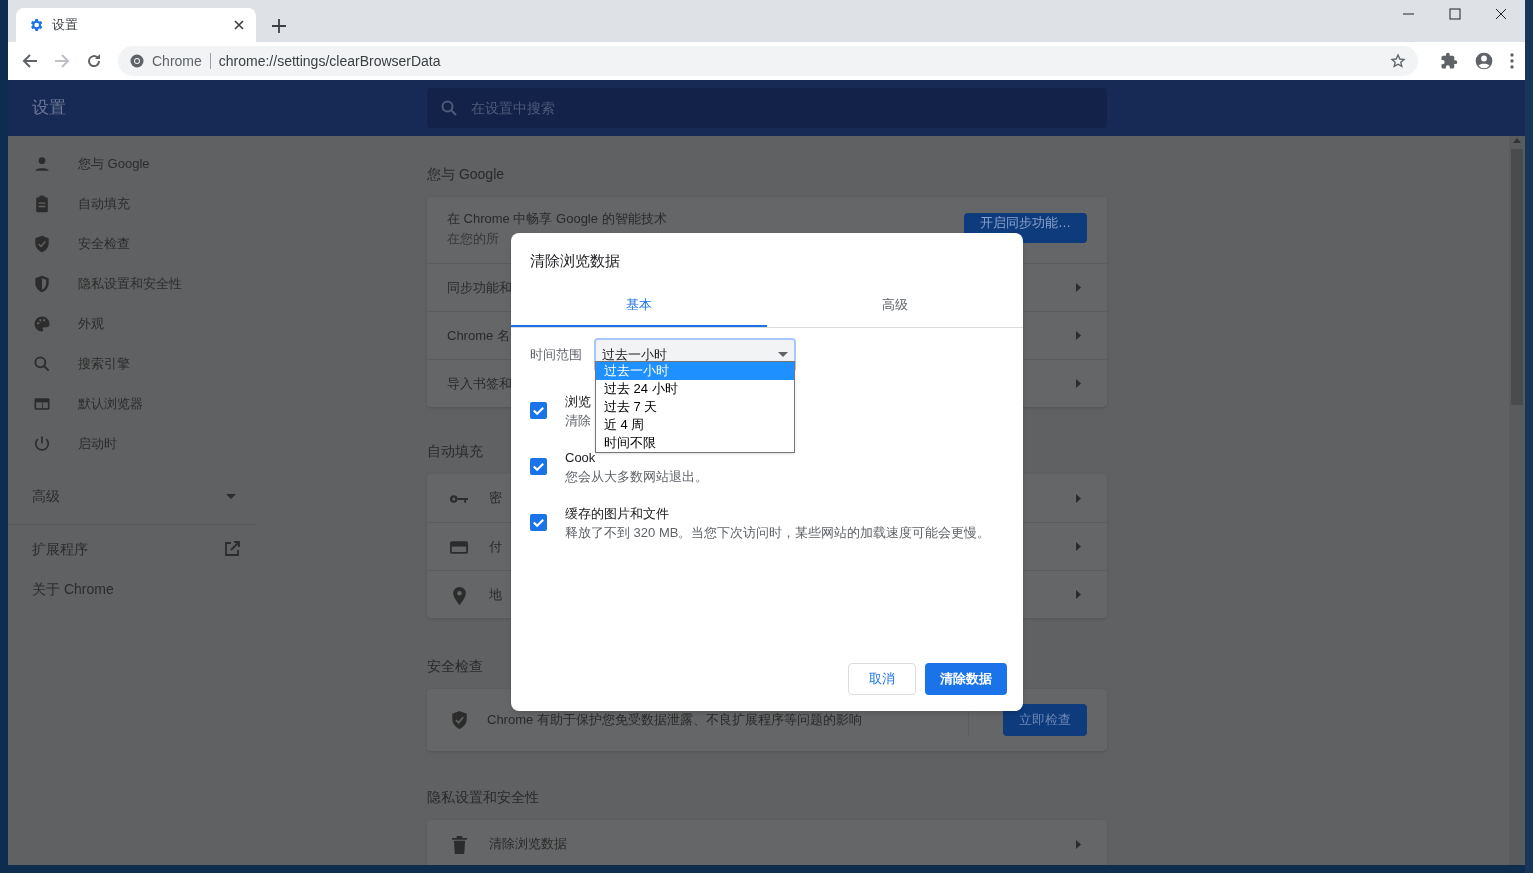 This screenshot has height=873, width=1533. Describe the element at coordinates (778, 532) in the screenshot. I see `option-description: 释放了不到 320 MB。当您下次访问时，某些网站的加载速度可能会更慢。` at that location.